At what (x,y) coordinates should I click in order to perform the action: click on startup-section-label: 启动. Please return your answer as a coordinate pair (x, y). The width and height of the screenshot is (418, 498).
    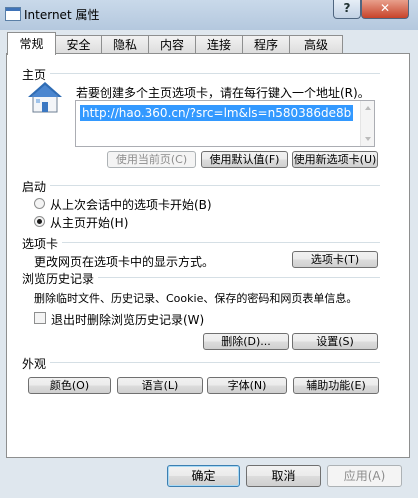
    Looking at the image, I should click on (34, 187).